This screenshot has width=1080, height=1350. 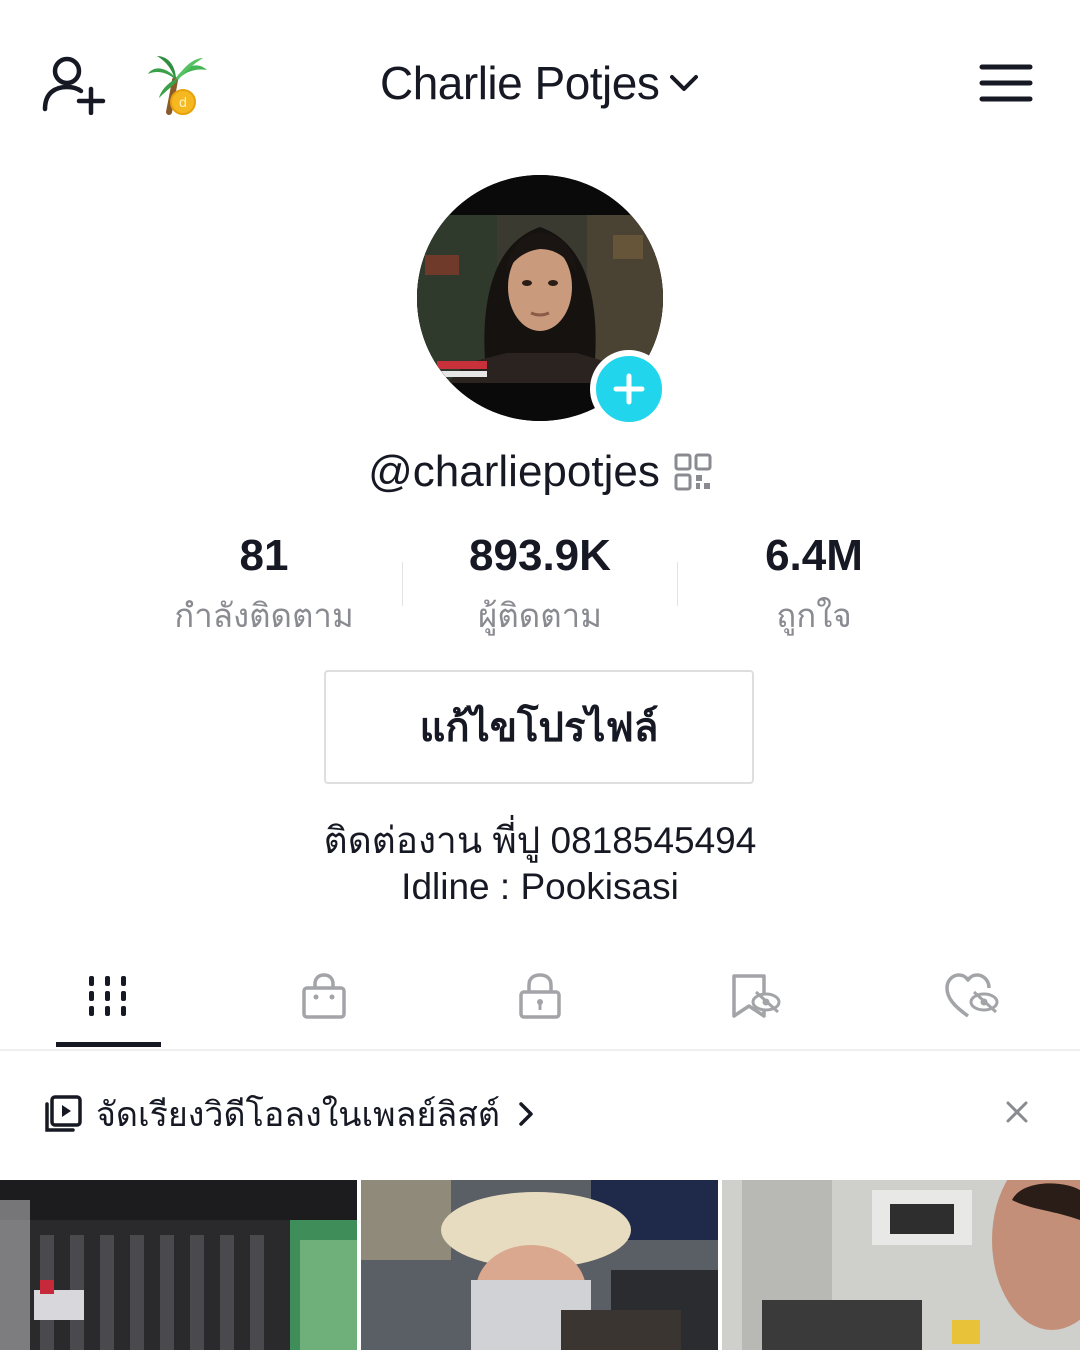 What do you see at coordinates (540, 615) in the screenshot?
I see `followers-label: ผู้ติดตาม` at bounding box center [540, 615].